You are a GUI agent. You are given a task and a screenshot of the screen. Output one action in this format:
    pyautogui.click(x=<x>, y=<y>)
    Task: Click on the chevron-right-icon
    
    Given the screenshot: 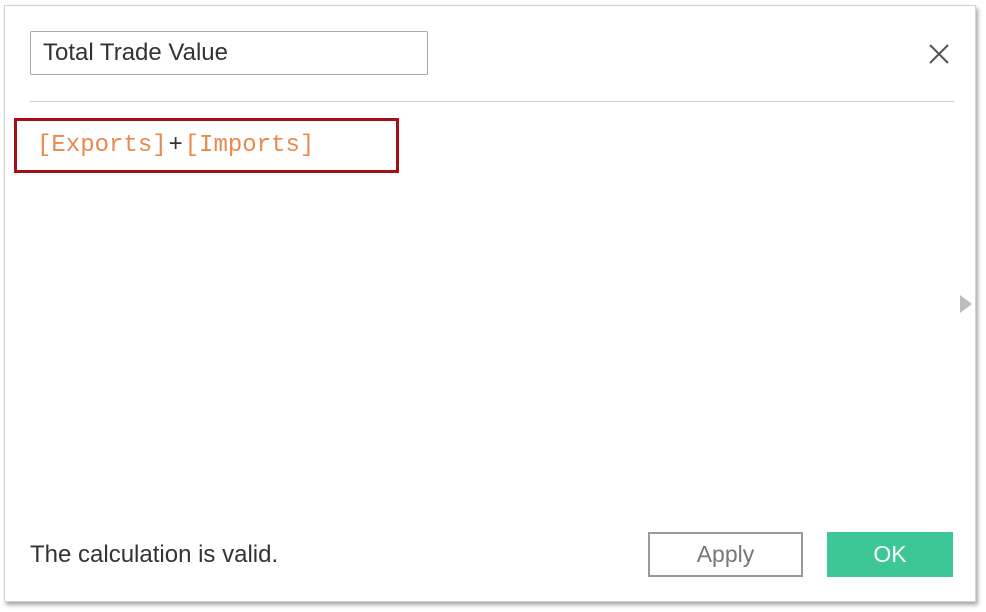 What is the action you would take?
    pyautogui.click(x=966, y=304)
    